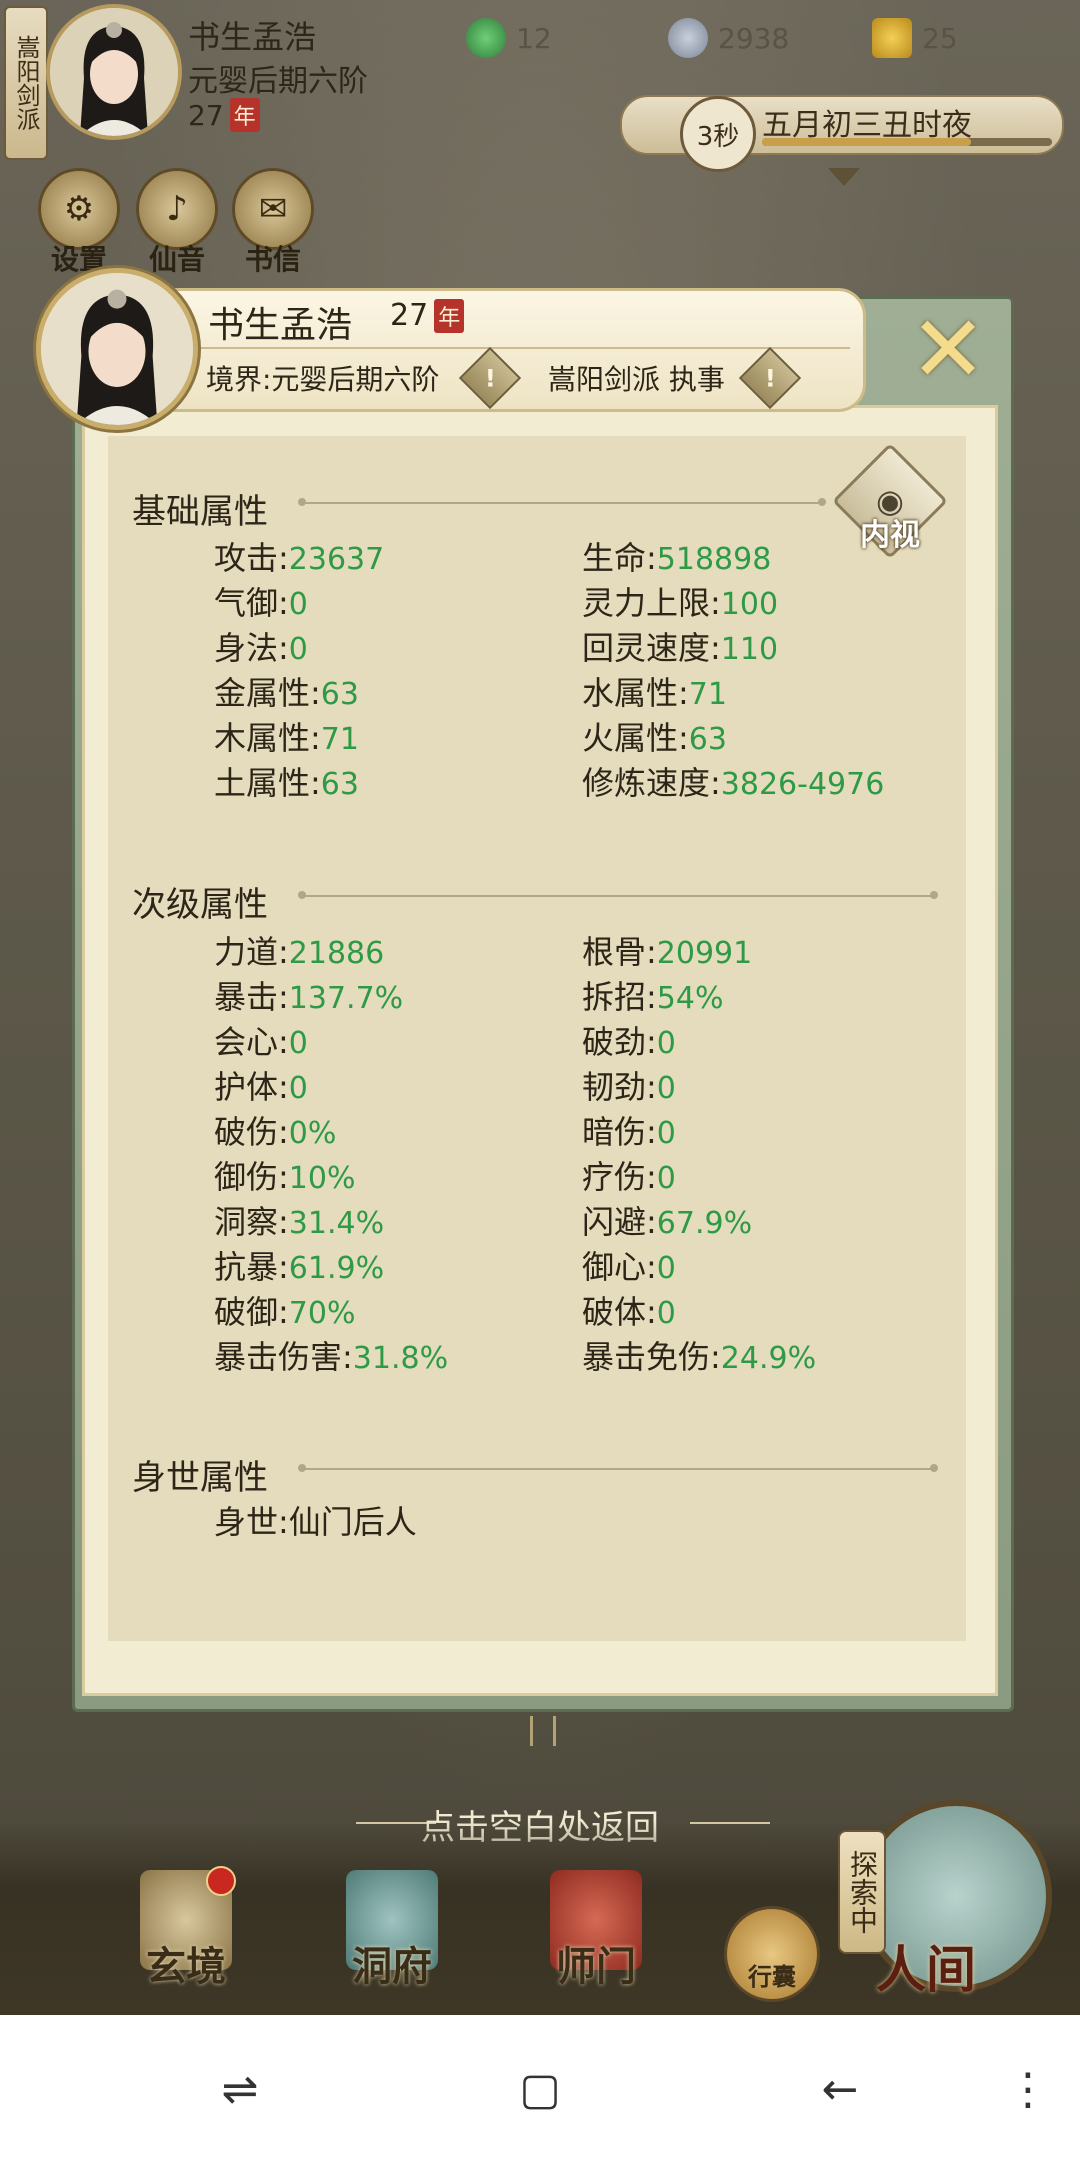 The height and width of the screenshot is (2160, 1080). What do you see at coordinates (651, 783) in the screenshot?
I see `stat-label: 修炼速度:` at bounding box center [651, 783].